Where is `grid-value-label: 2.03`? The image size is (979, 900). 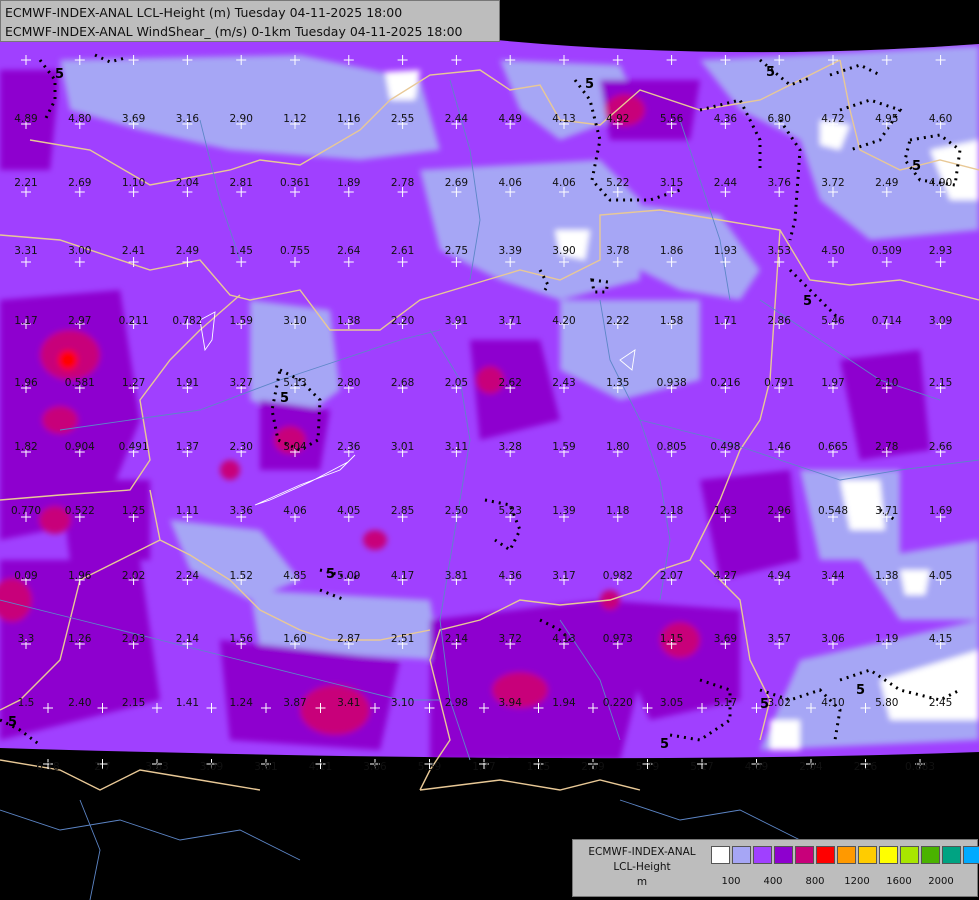 grid-value-label: 2.03 is located at coordinates (133, 639).